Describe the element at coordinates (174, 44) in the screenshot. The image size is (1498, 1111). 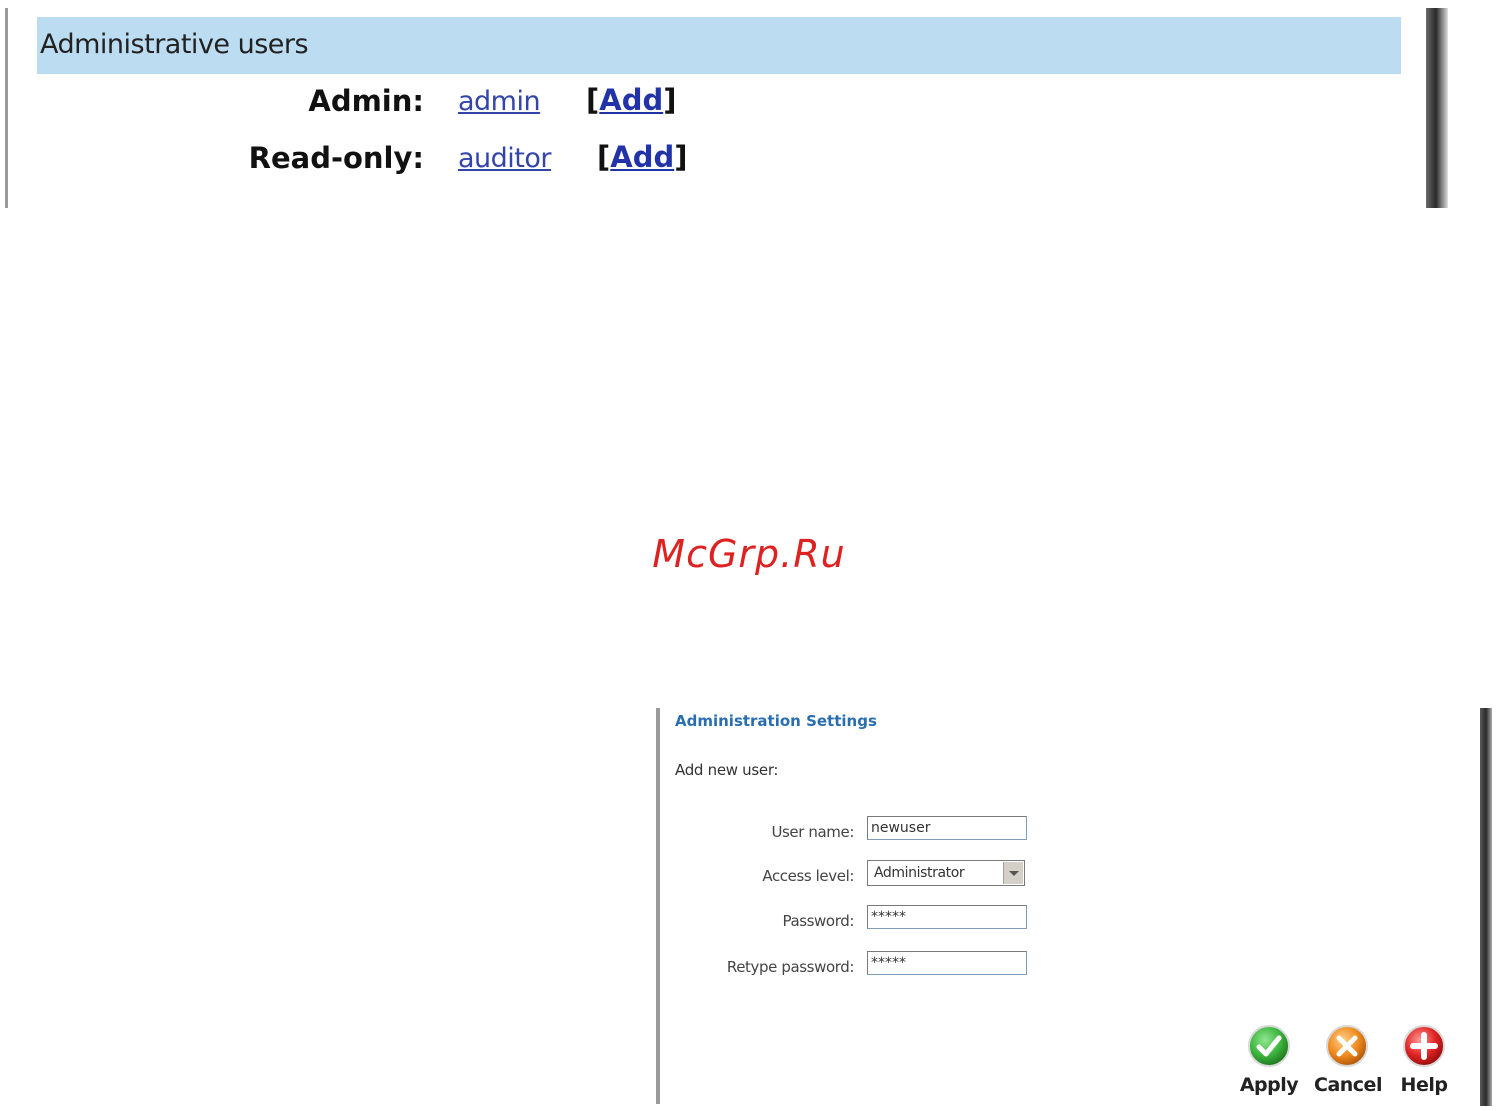
I see `section-header-title: Administrative users` at that location.